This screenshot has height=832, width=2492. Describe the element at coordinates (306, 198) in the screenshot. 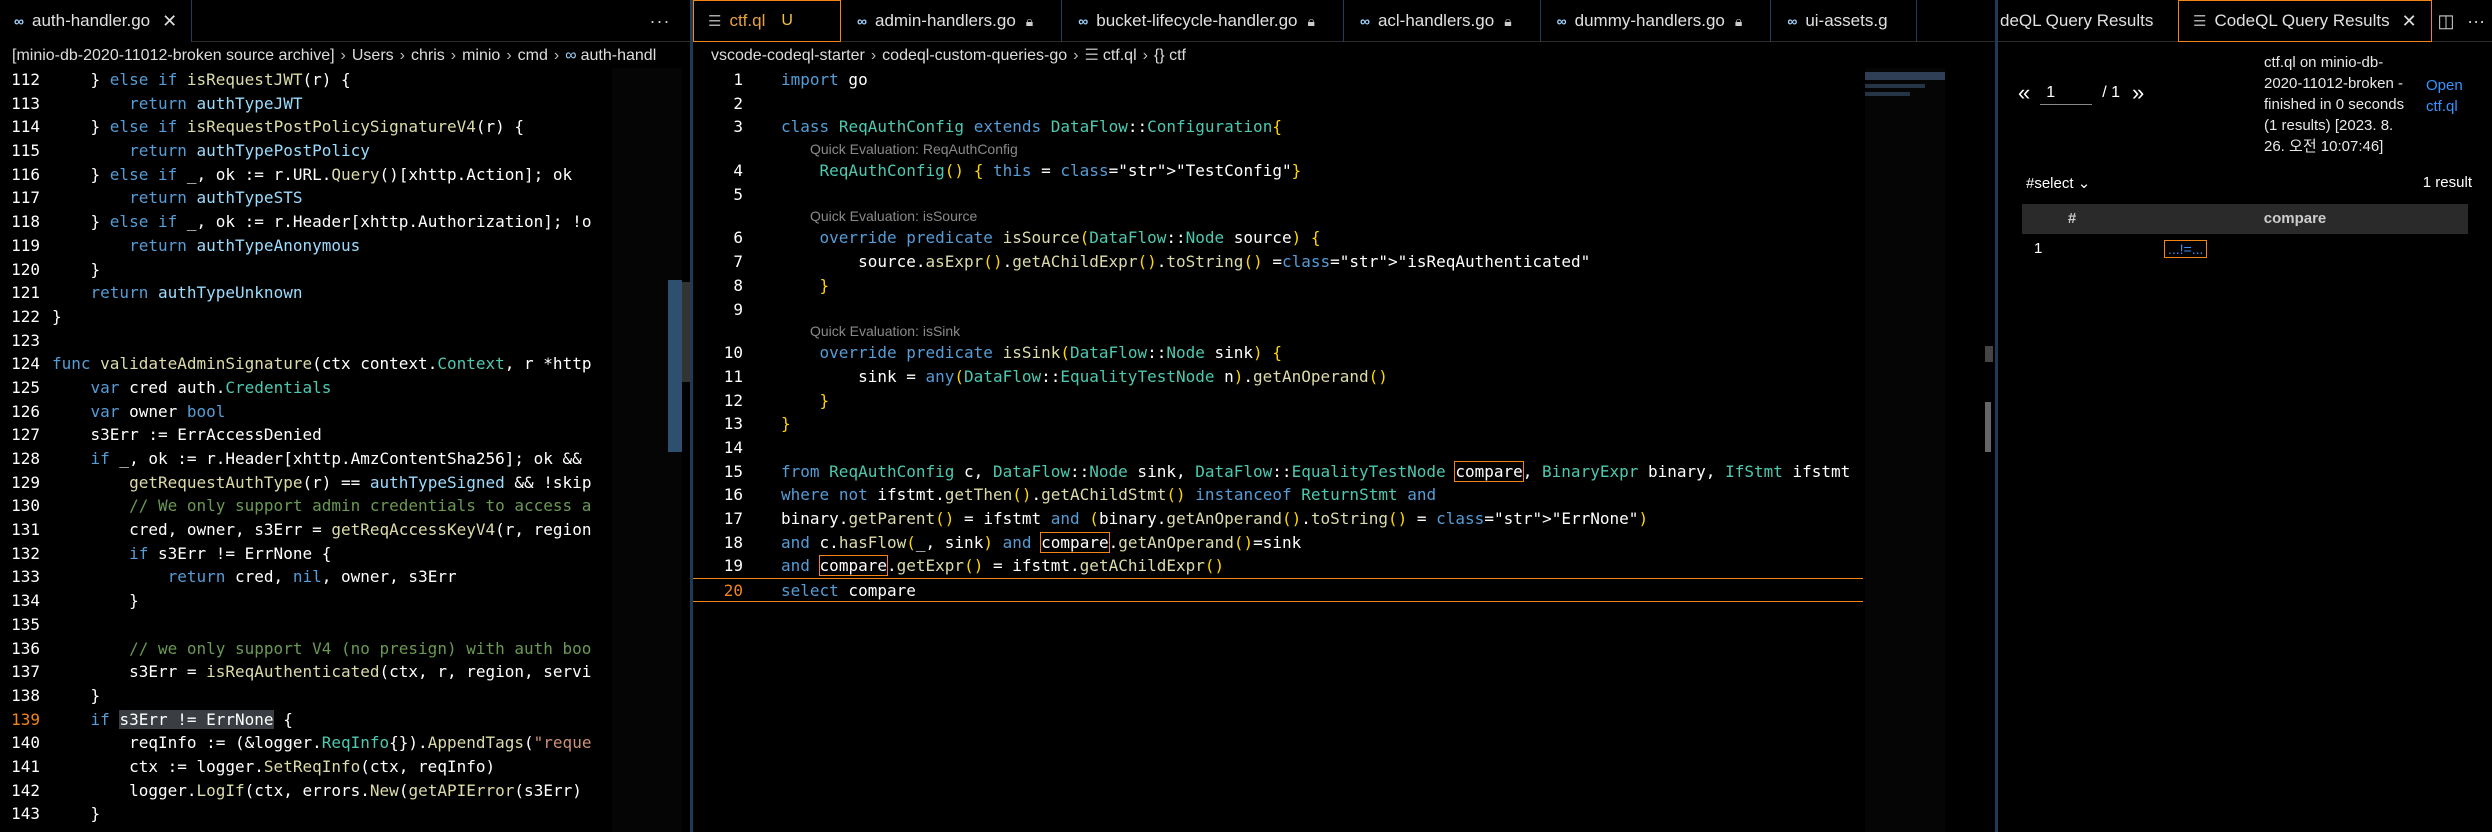

I see `code-line: 117 return authTypeSTS` at that location.